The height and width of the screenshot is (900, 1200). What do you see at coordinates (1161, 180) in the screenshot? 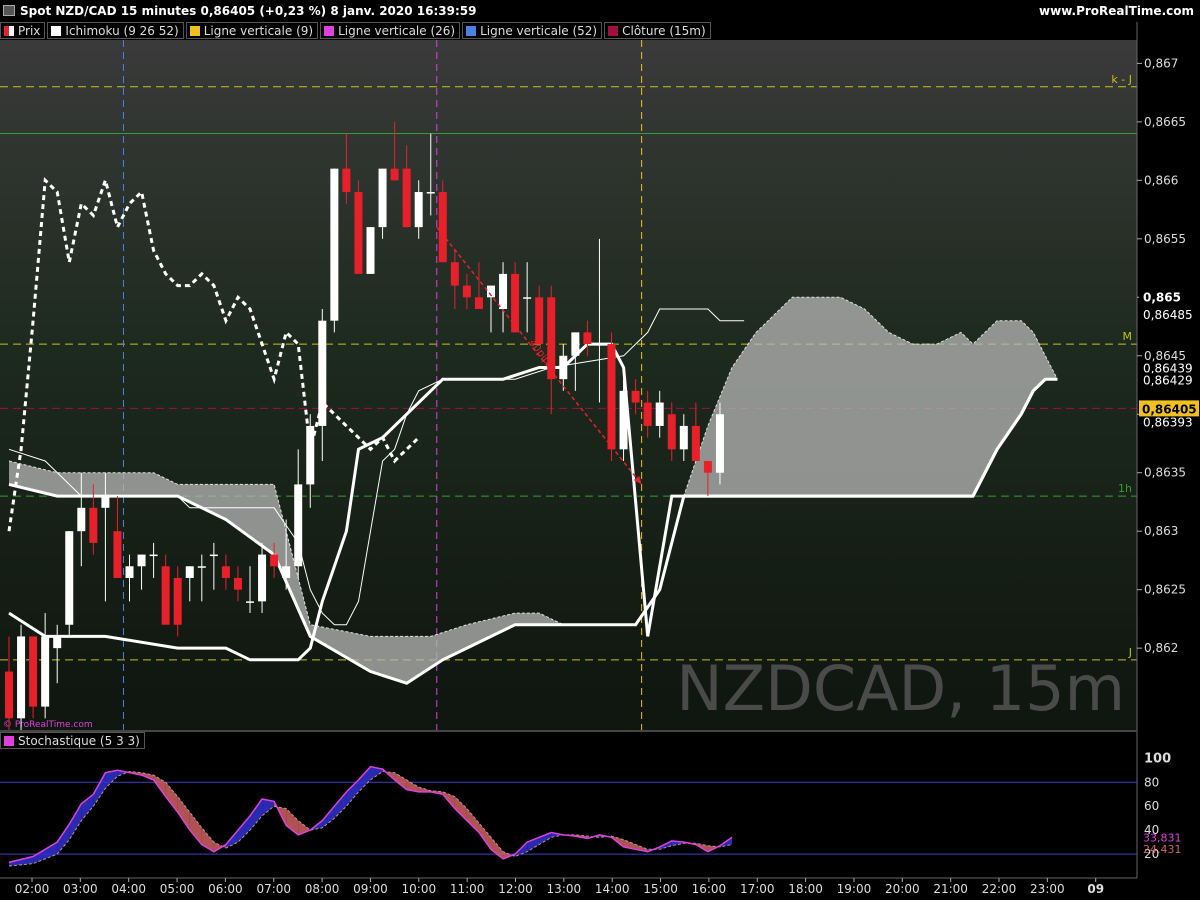
I see `y-tick-label: 0,866` at bounding box center [1161, 180].